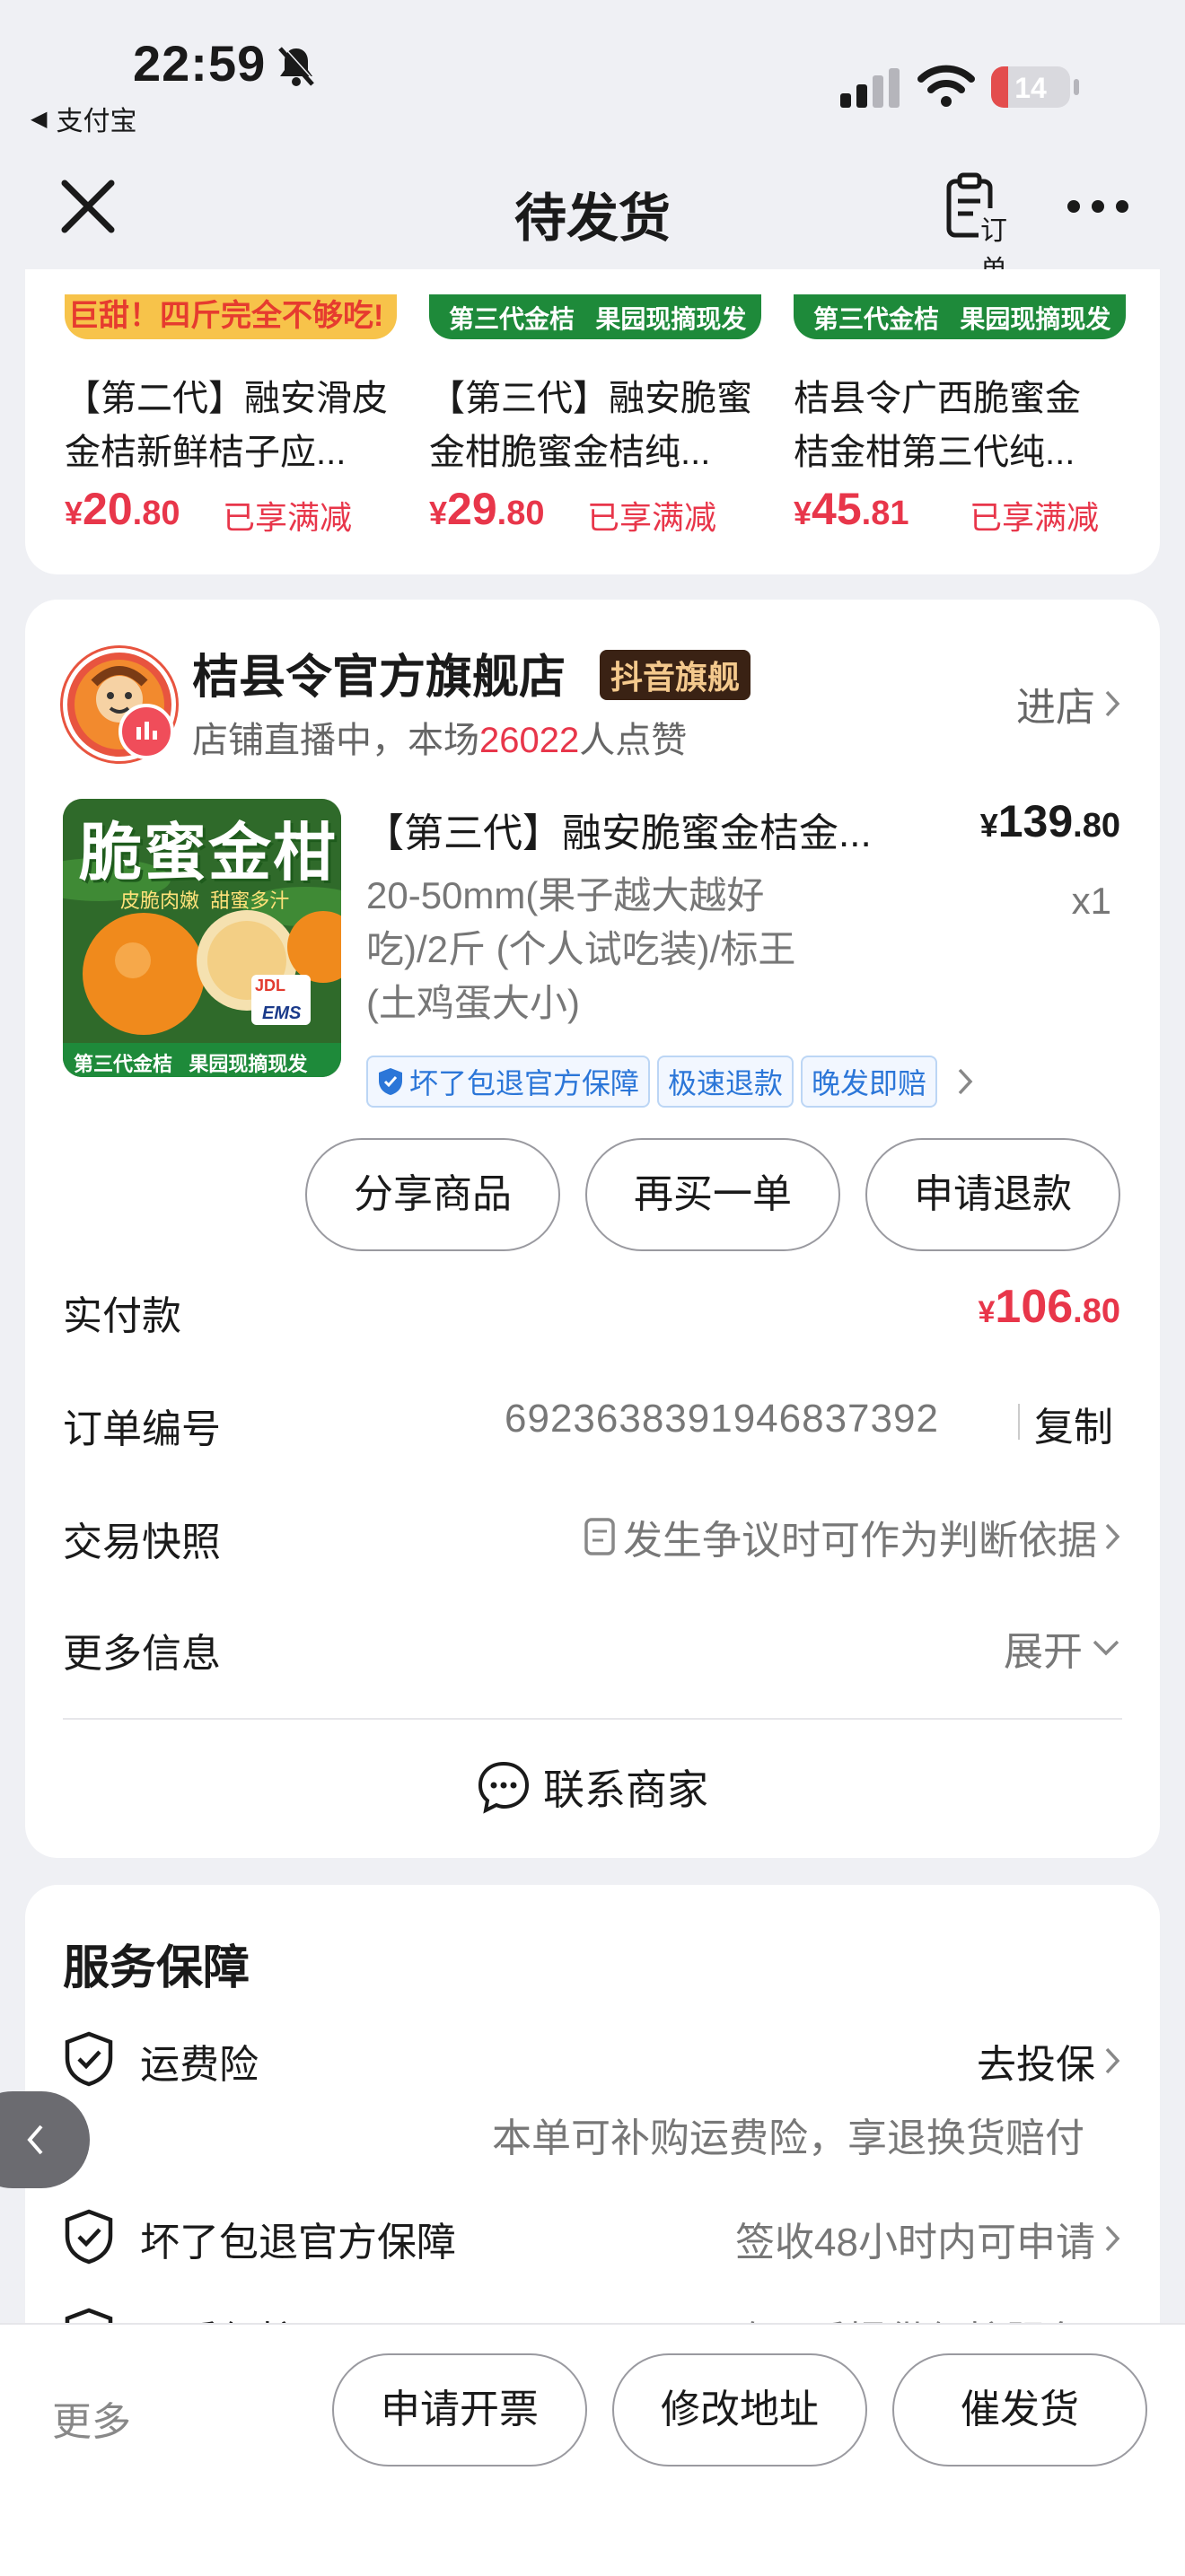 Image resolution: width=1185 pixels, height=2576 pixels. What do you see at coordinates (191, 1064) in the screenshot?
I see `product-image-banner: 第三代金桔 果园现摘现发` at bounding box center [191, 1064].